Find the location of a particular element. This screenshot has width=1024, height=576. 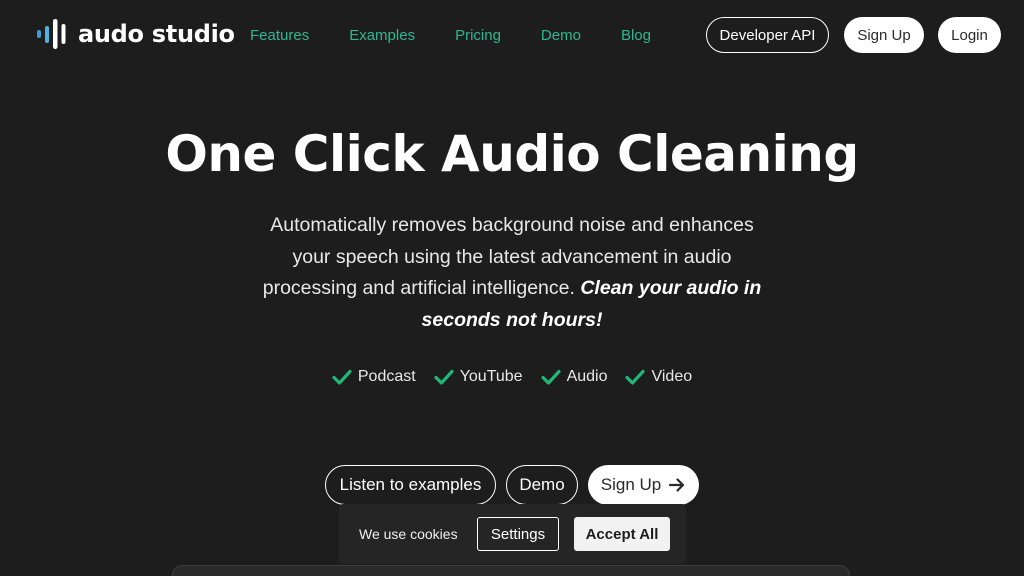

nav-link-pricing: Pricing is located at coordinates (478, 36).